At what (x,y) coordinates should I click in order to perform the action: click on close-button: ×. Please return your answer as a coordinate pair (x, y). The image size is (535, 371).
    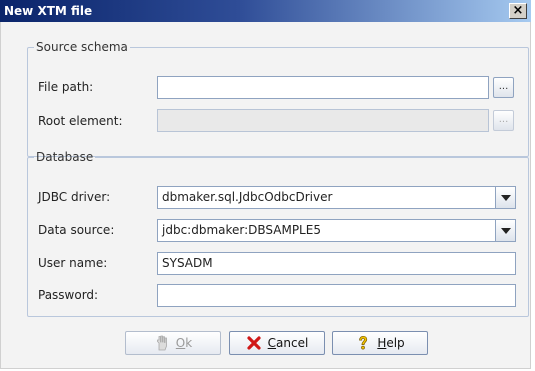
    Looking at the image, I should click on (518, 11).